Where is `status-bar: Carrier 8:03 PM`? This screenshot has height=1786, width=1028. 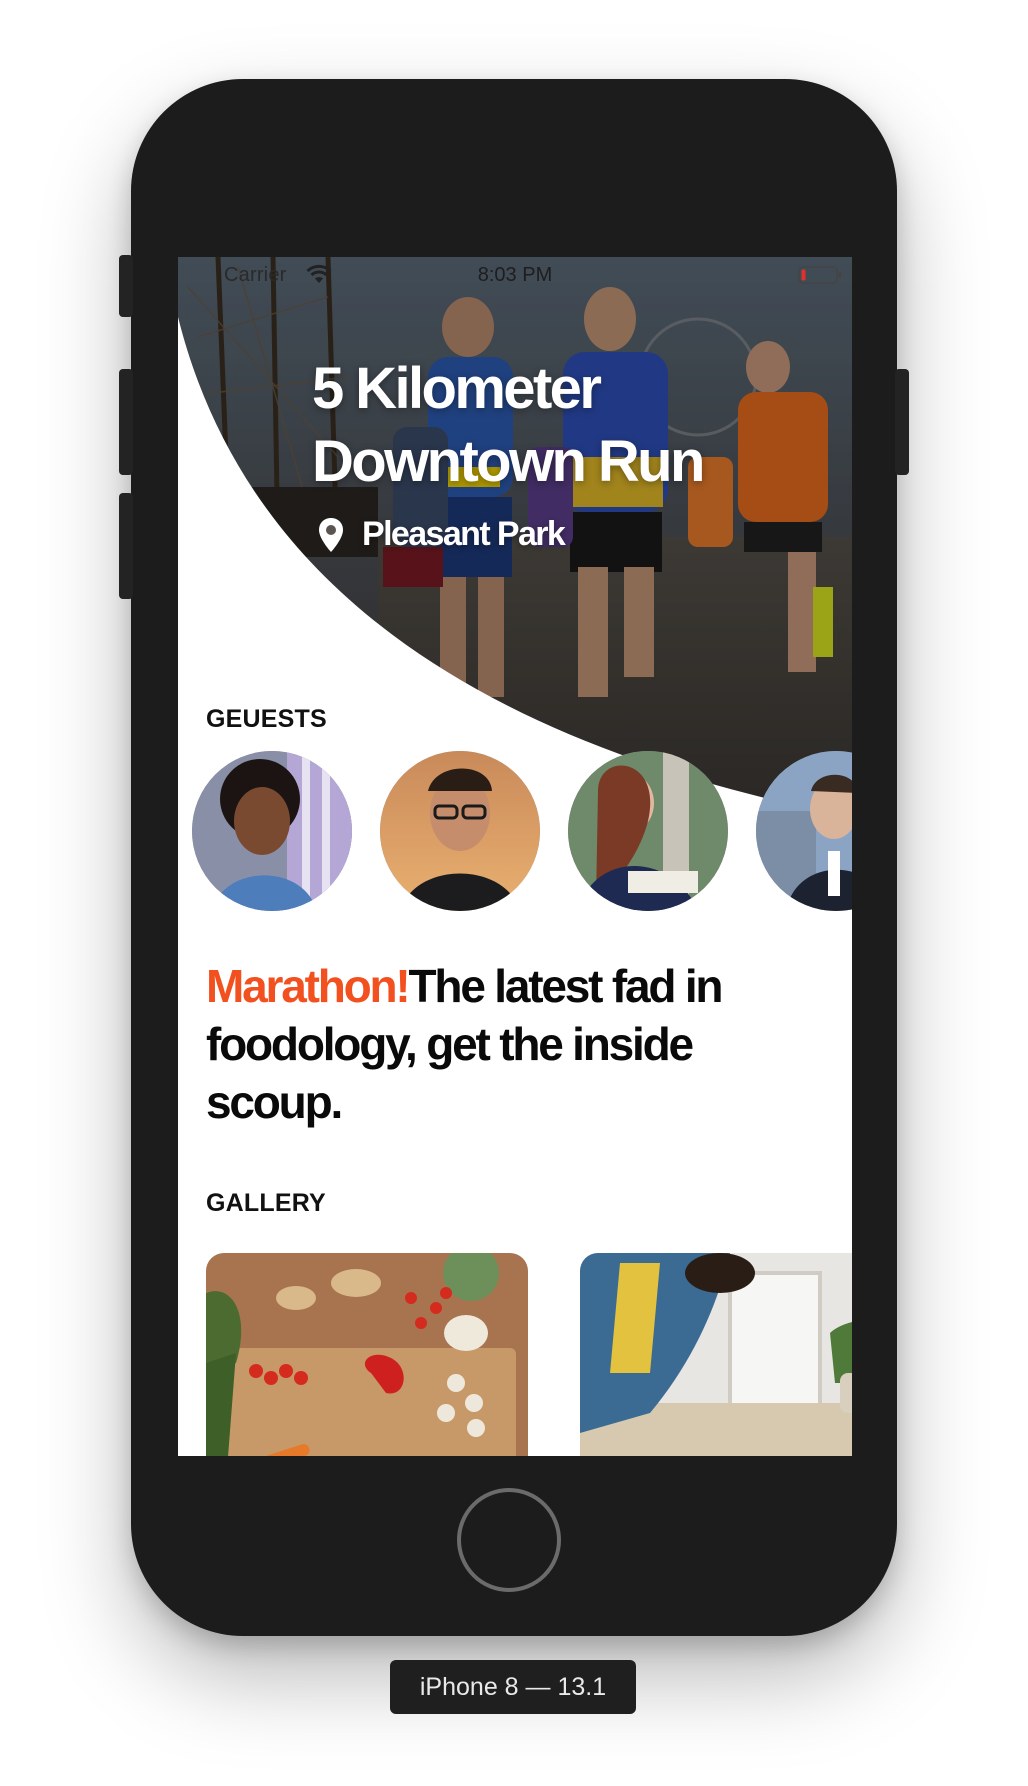
status-bar: Carrier 8:03 PM is located at coordinates (515, 275).